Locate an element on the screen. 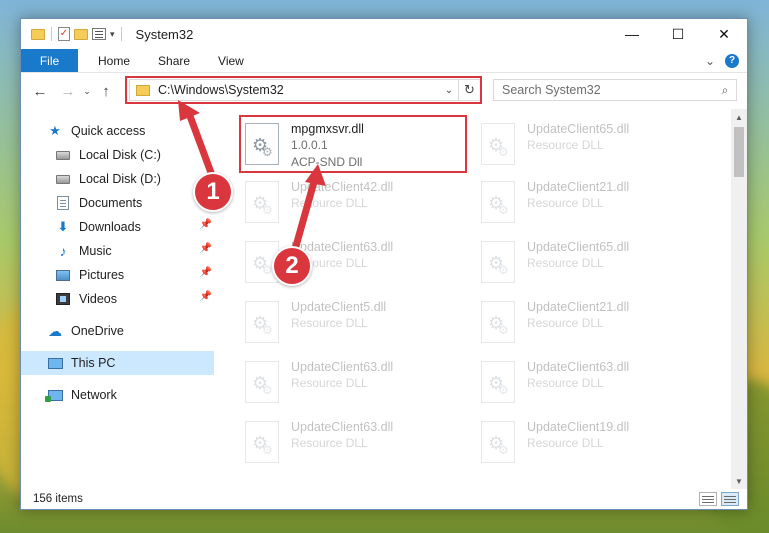 Image resolution: width=769 pixels, height=533 pixels. network-icon is located at coordinates (53, 395).